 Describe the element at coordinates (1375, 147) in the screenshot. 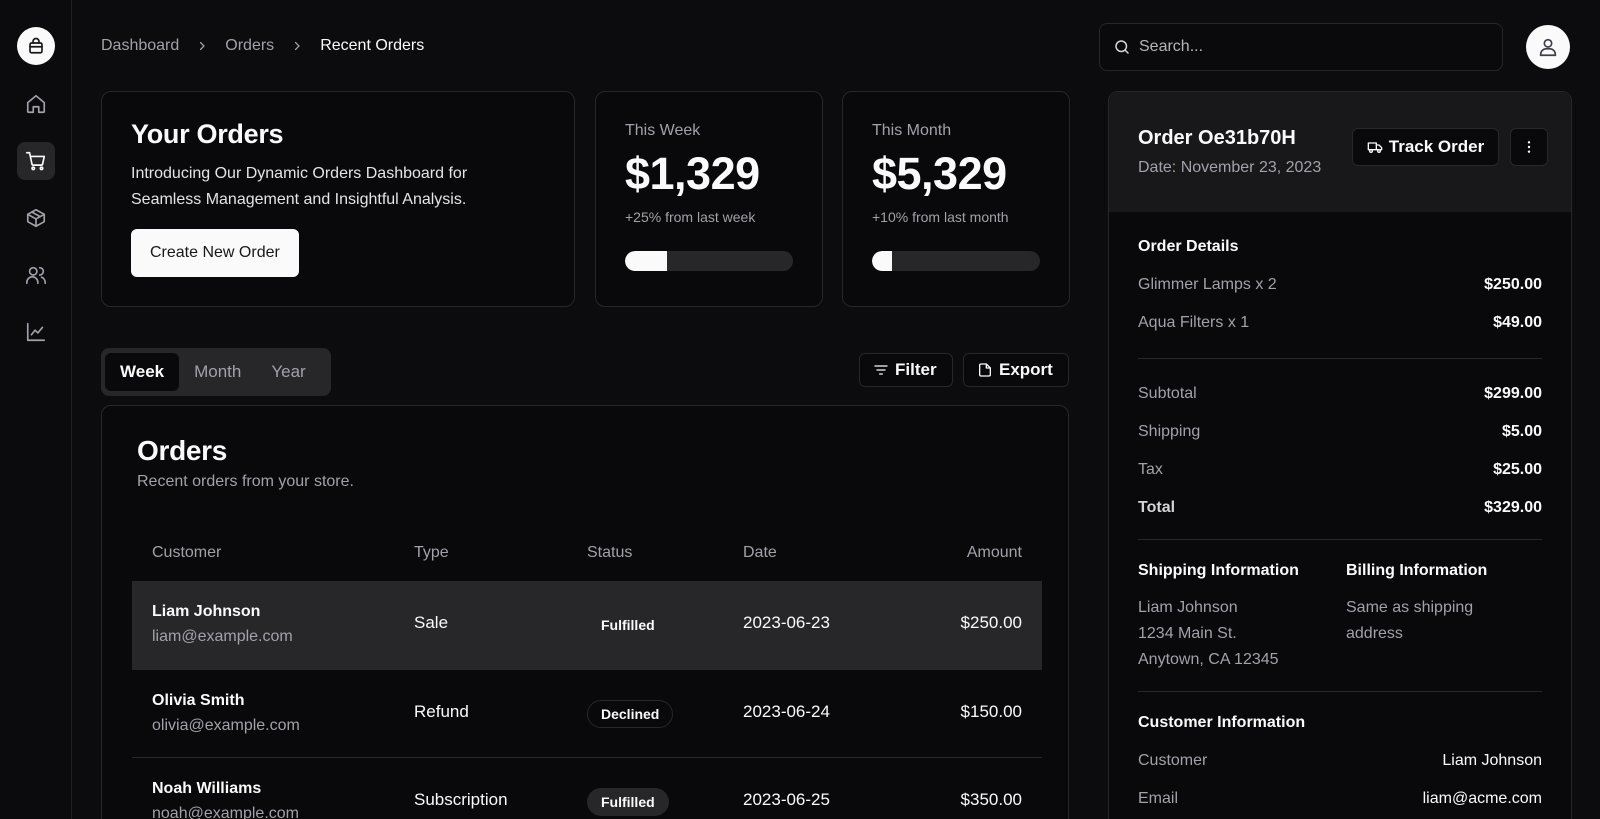

I see `truck-icon` at that location.